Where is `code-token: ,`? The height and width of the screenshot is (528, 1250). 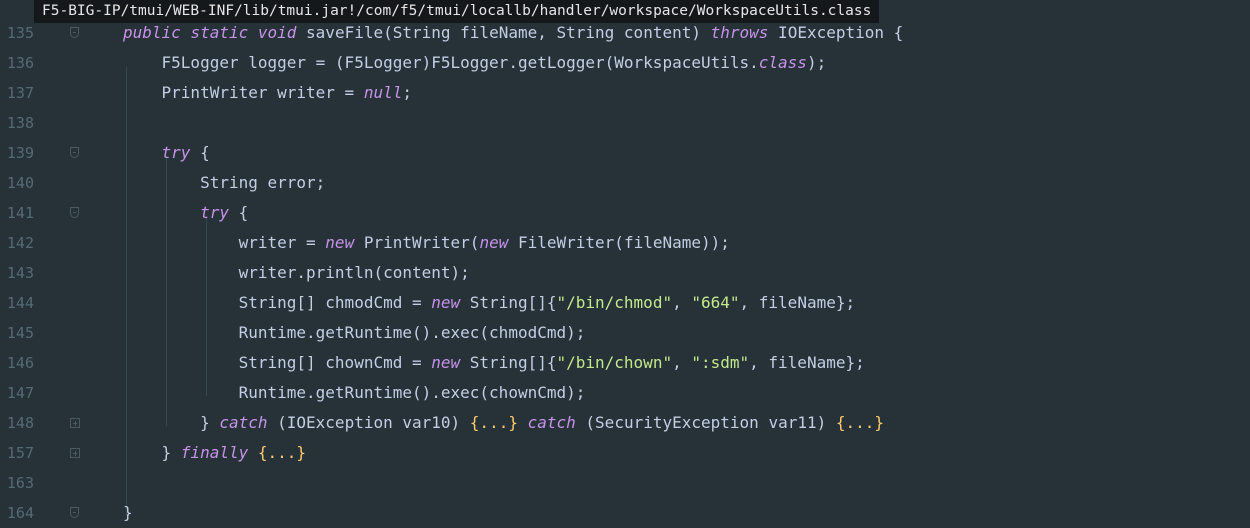
code-token: , is located at coordinates (682, 302).